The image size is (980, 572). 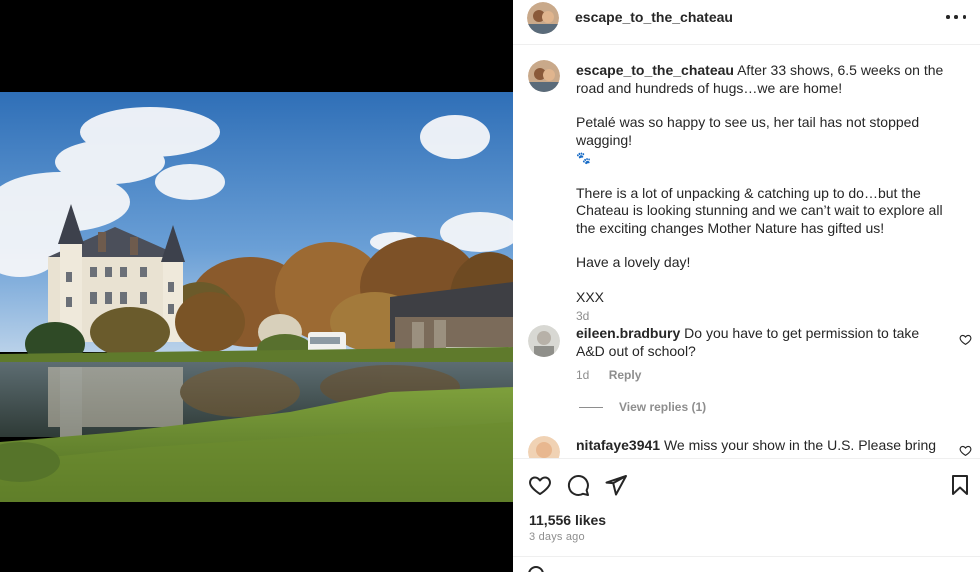 I want to click on more-options-icon, so click(x=956, y=17).